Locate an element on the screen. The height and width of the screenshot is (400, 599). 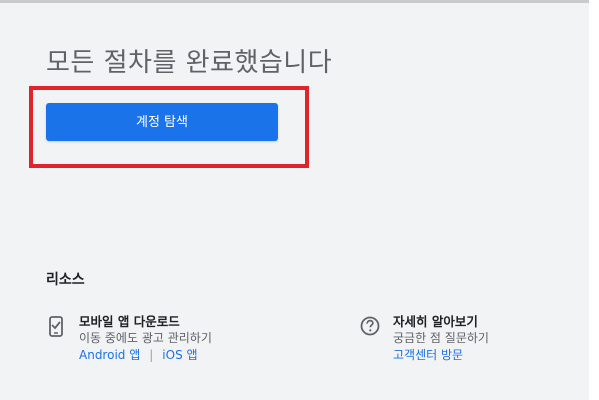
mobile-phone-check-icon is located at coordinates (57, 326).